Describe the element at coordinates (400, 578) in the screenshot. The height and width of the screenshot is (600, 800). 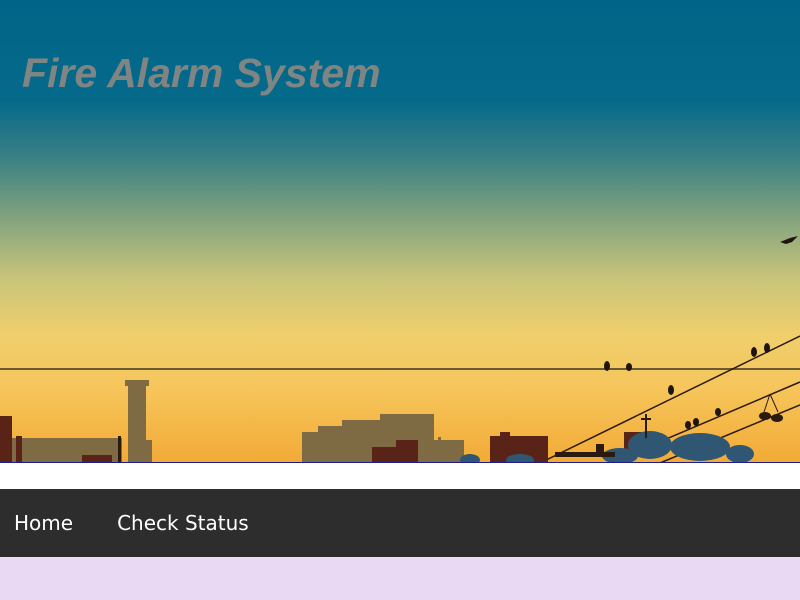
I see `main-content` at that location.